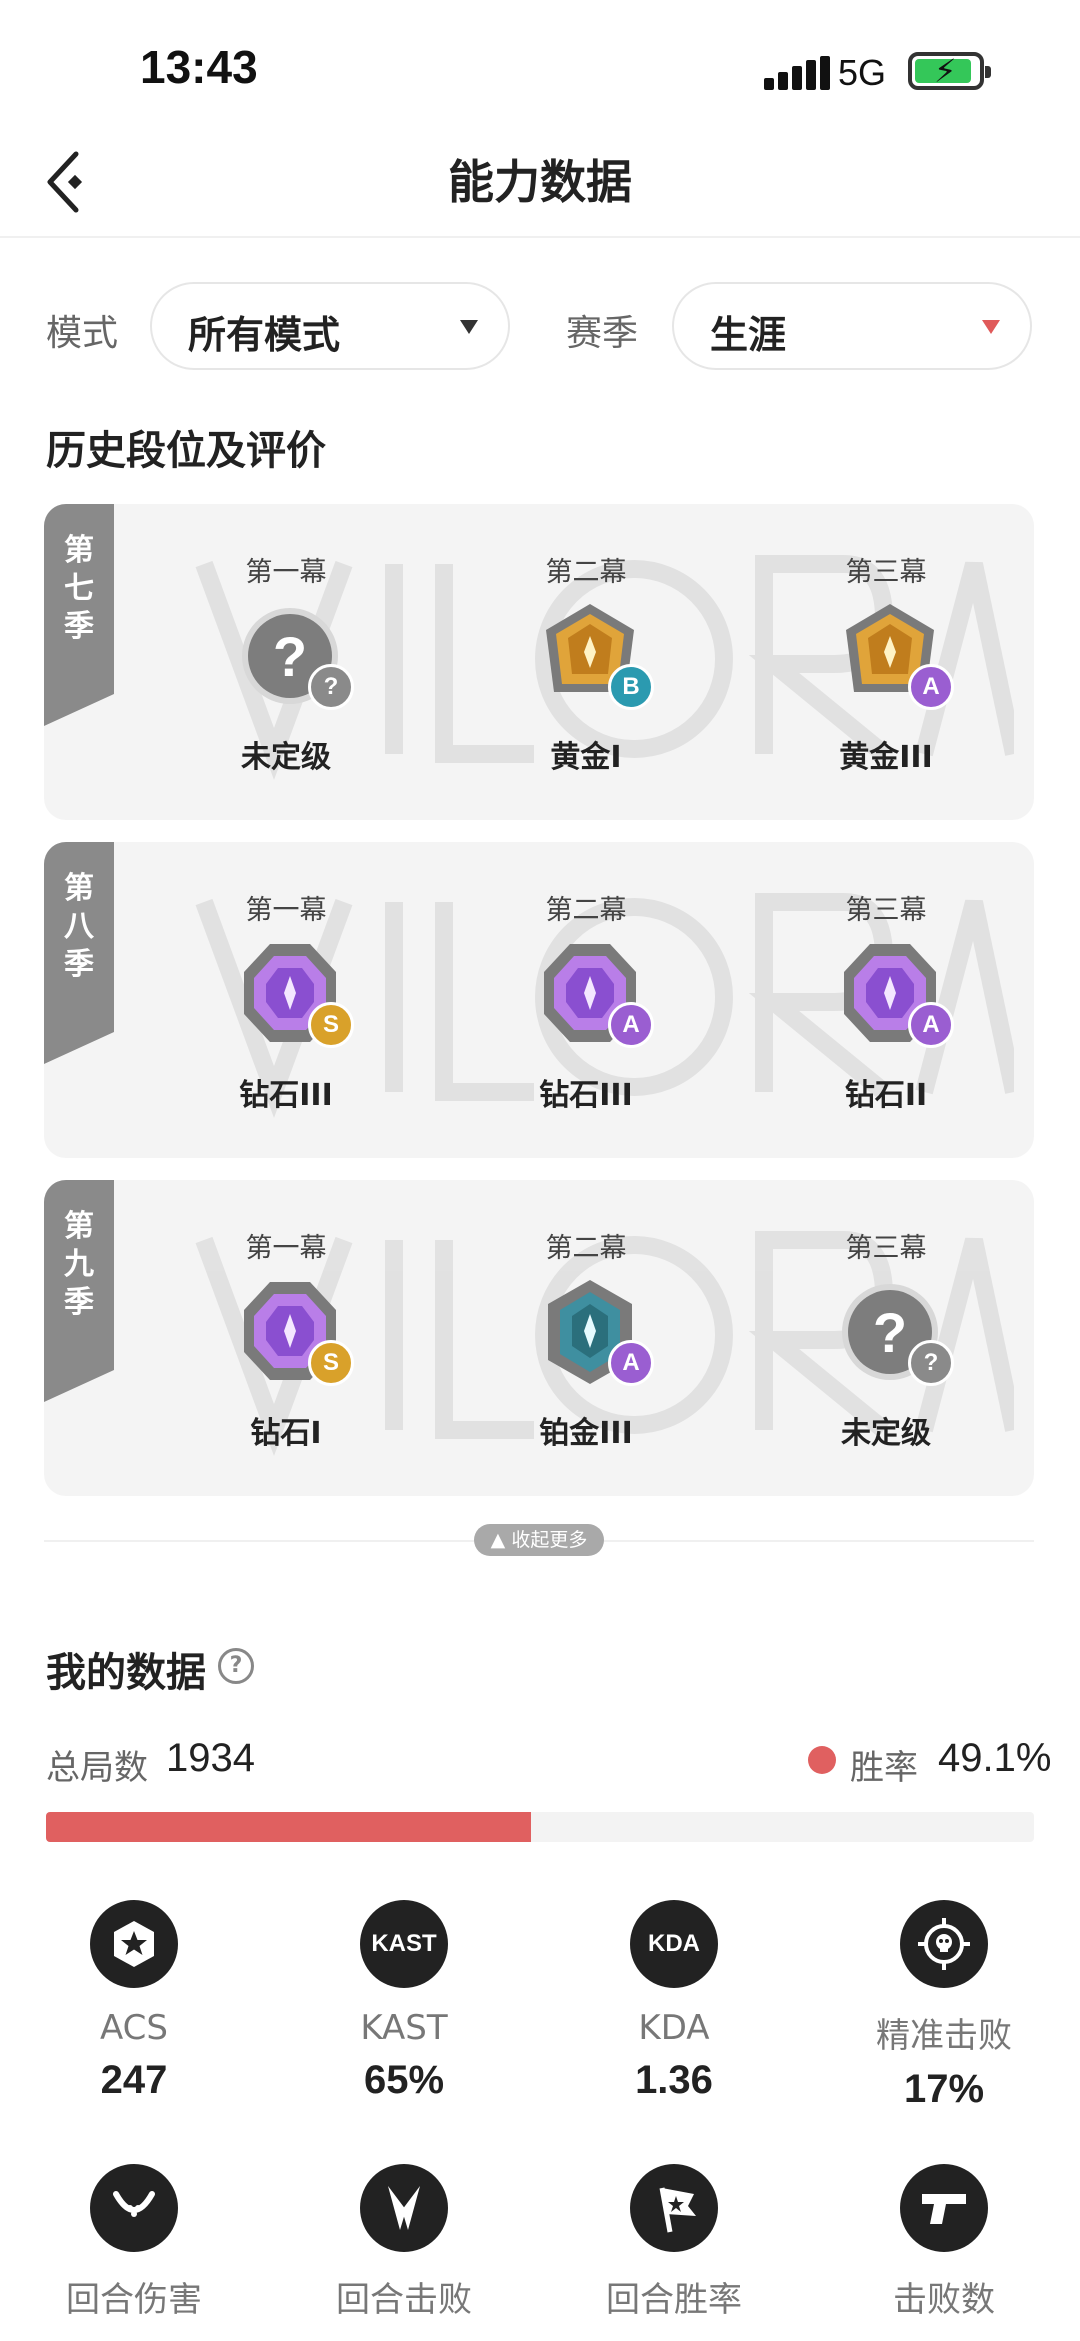  Describe the element at coordinates (79, 926) in the screenshot. I see `season-tag-label: 第八季` at that location.